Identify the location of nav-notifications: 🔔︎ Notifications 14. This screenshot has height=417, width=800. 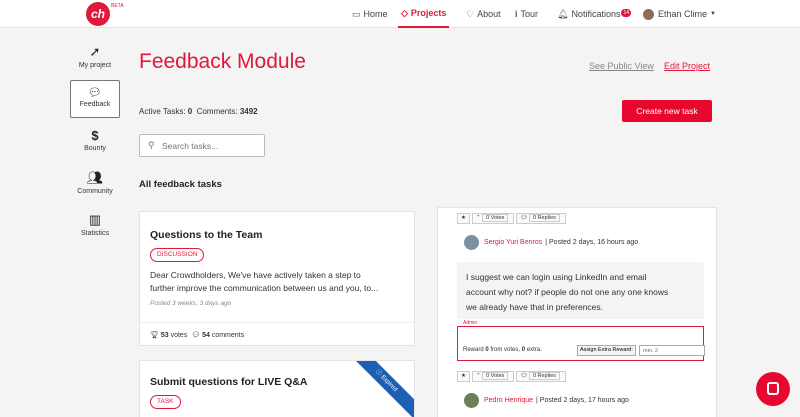
(594, 14).